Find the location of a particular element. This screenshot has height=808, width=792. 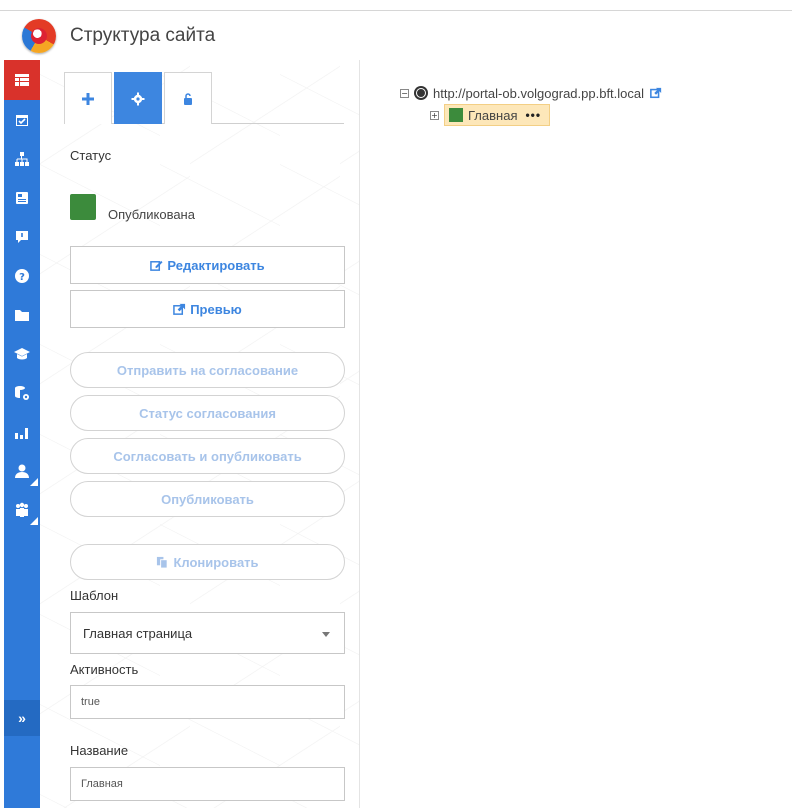

tab-settings is located at coordinates (138, 98).